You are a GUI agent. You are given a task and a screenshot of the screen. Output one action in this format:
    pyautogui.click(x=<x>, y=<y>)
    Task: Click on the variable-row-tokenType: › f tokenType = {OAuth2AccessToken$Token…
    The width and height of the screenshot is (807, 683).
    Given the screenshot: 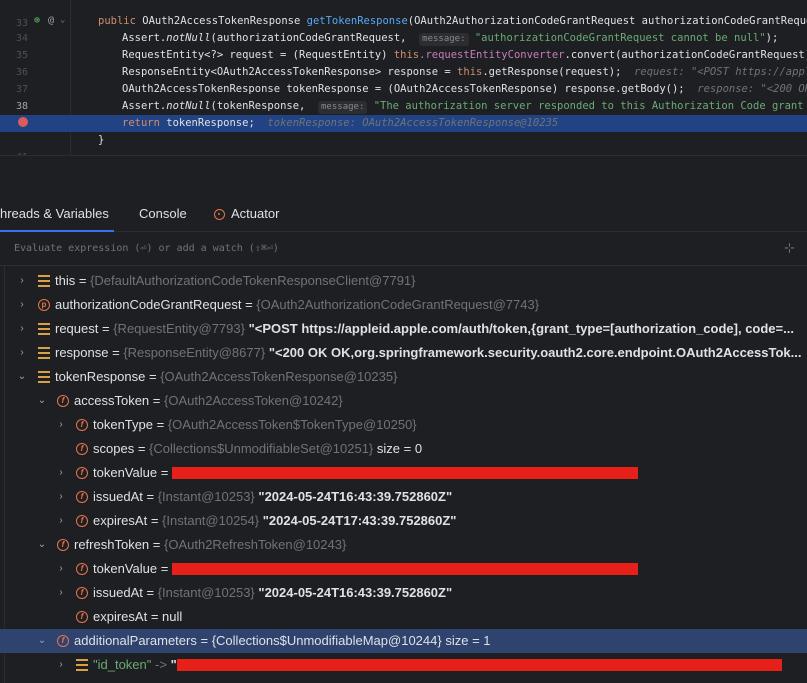 What is the action you would take?
    pyautogui.click(x=403, y=425)
    